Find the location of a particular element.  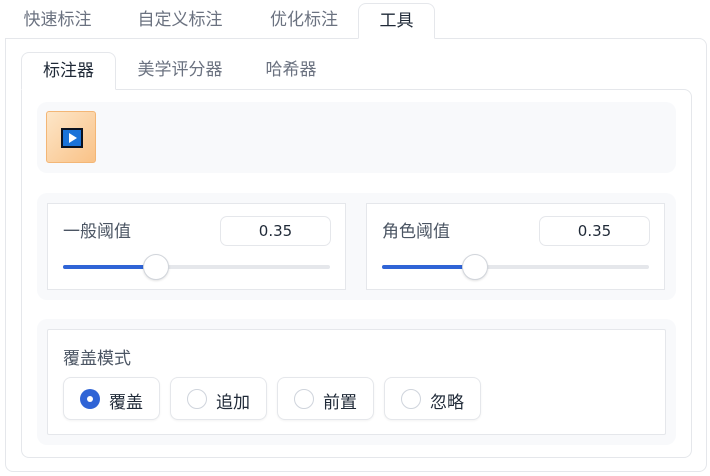

tab-optimize-tag: 优化标注 is located at coordinates (304, 21).